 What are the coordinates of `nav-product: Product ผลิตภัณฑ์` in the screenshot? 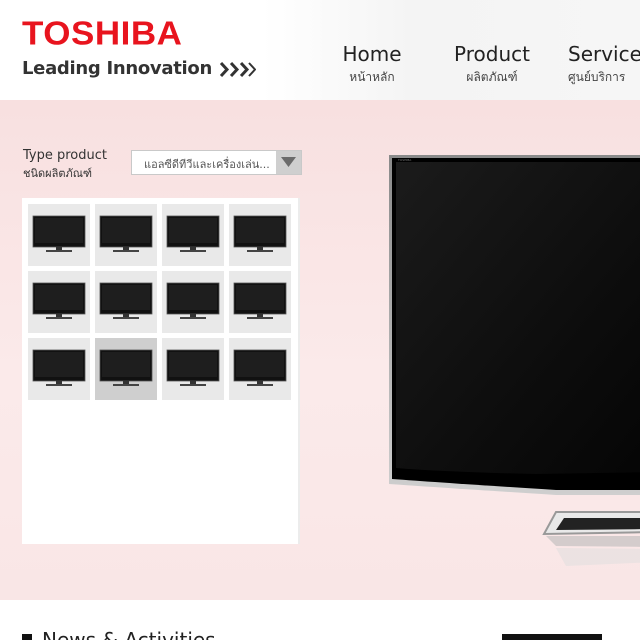 It's located at (492, 64).